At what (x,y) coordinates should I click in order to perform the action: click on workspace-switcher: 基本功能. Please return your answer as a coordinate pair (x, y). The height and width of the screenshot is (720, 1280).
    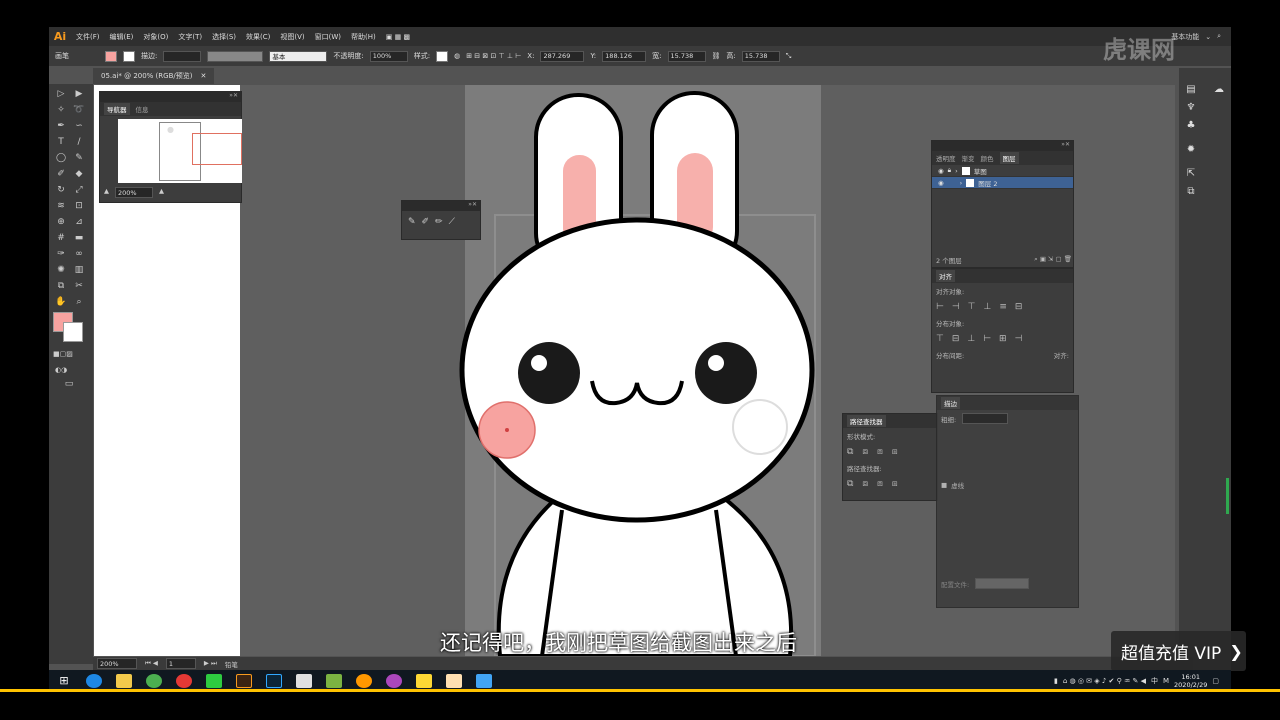
    Looking at the image, I should click on (1185, 37).